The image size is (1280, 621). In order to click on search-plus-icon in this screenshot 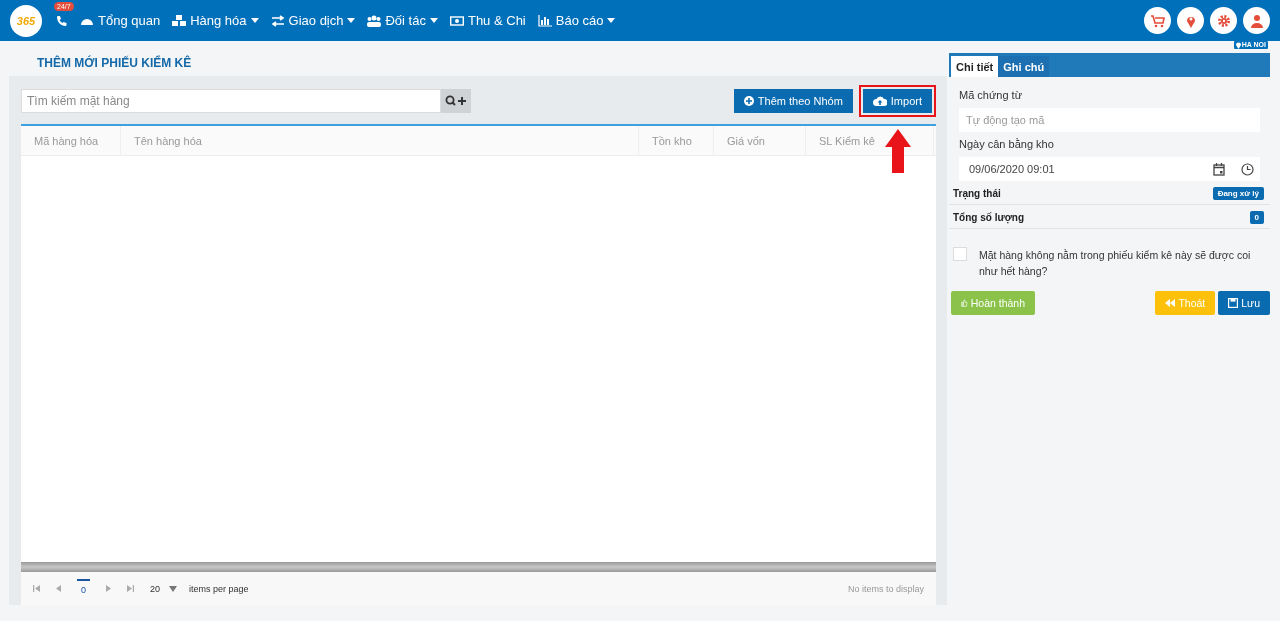, I will do `click(456, 101)`.